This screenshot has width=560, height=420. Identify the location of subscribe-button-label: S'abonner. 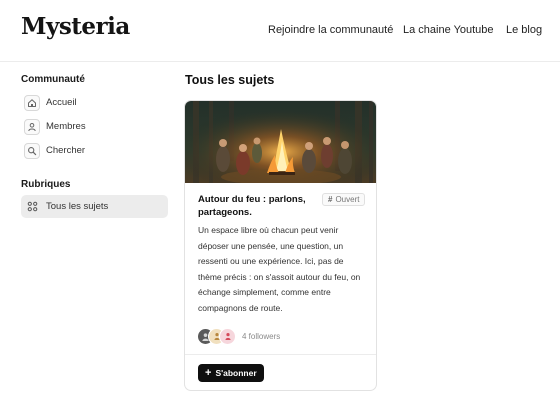
(236, 373).